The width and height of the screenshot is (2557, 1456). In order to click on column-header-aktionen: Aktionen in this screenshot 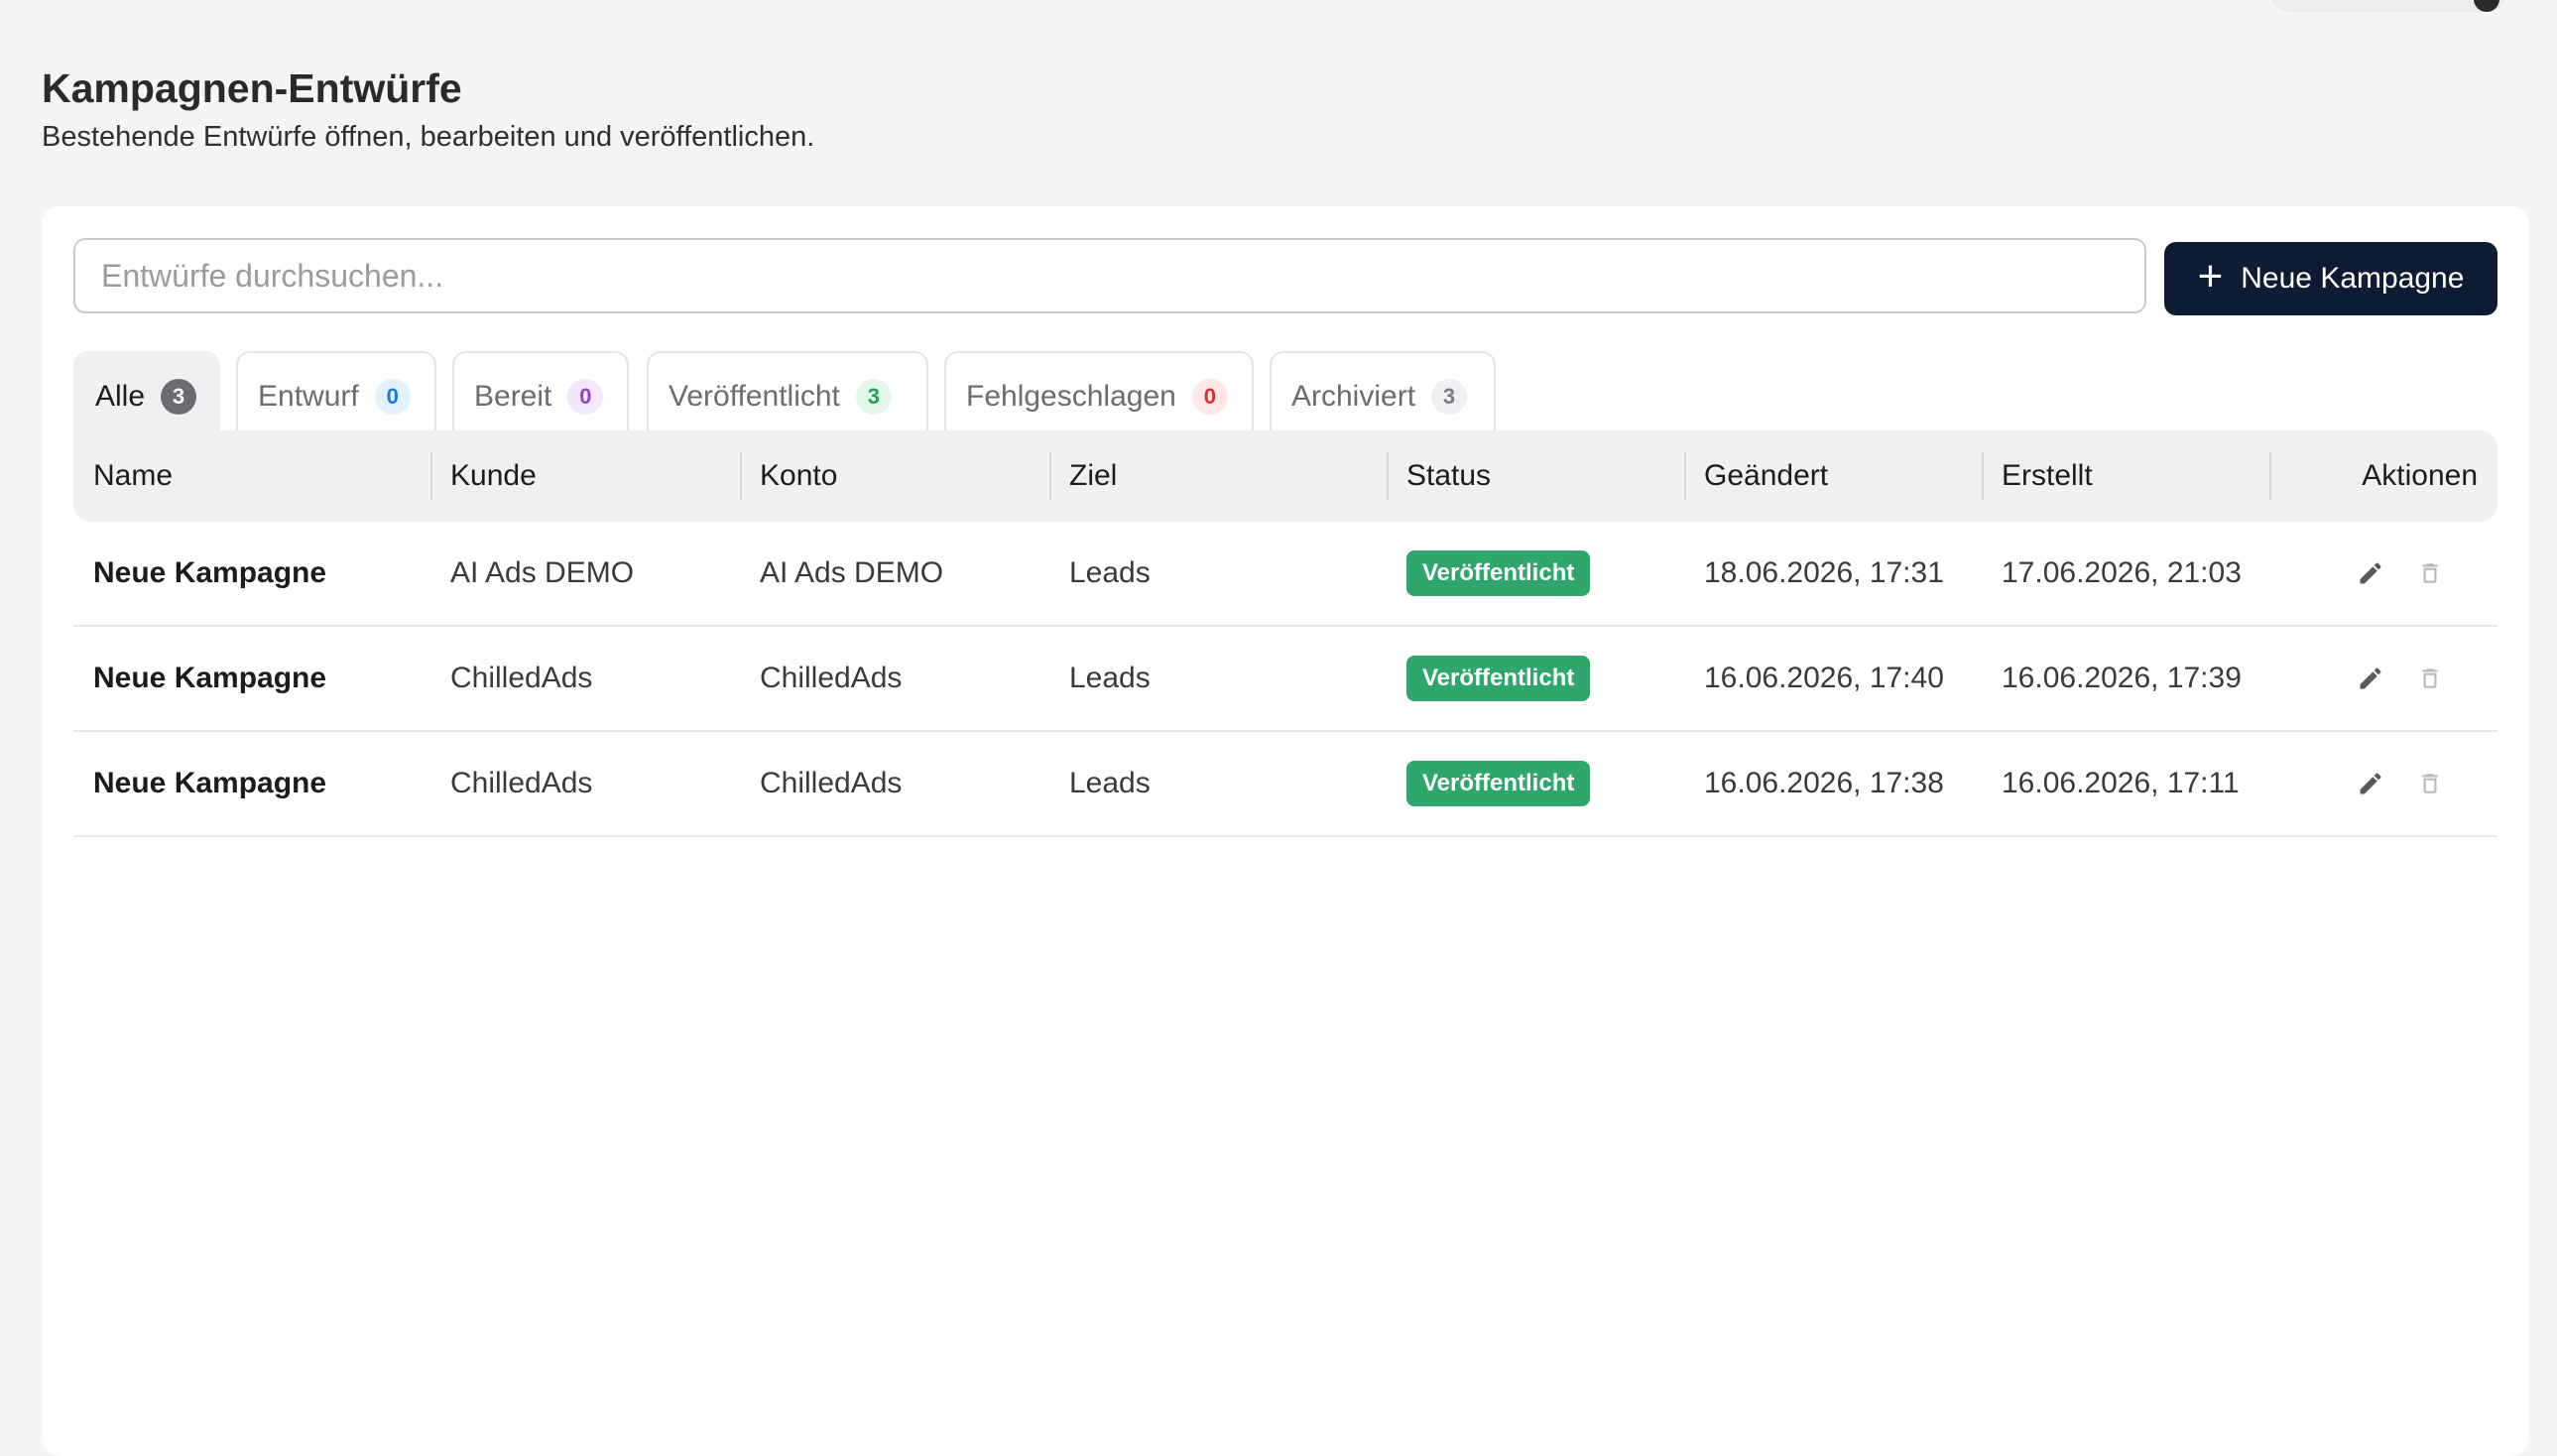, I will do `click(2373, 476)`.